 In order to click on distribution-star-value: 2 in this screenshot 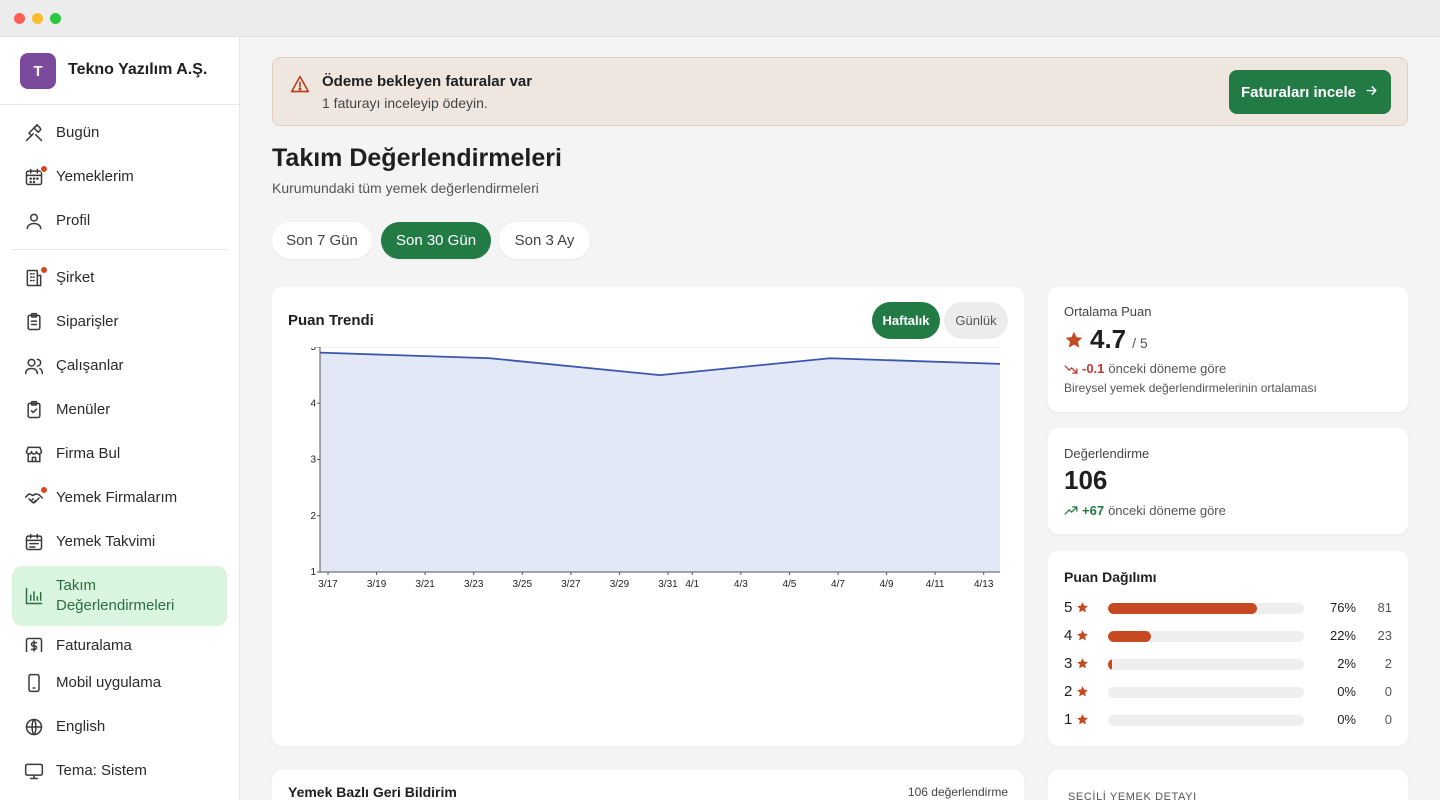, I will do `click(1068, 691)`.